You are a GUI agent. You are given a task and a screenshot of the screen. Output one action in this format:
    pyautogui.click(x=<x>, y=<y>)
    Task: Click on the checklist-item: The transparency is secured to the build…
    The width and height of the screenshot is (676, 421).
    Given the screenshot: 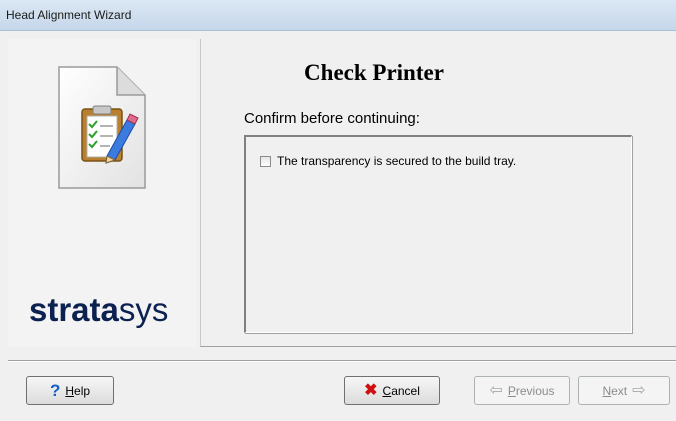 What is the action you would take?
    pyautogui.click(x=388, y=161)
    